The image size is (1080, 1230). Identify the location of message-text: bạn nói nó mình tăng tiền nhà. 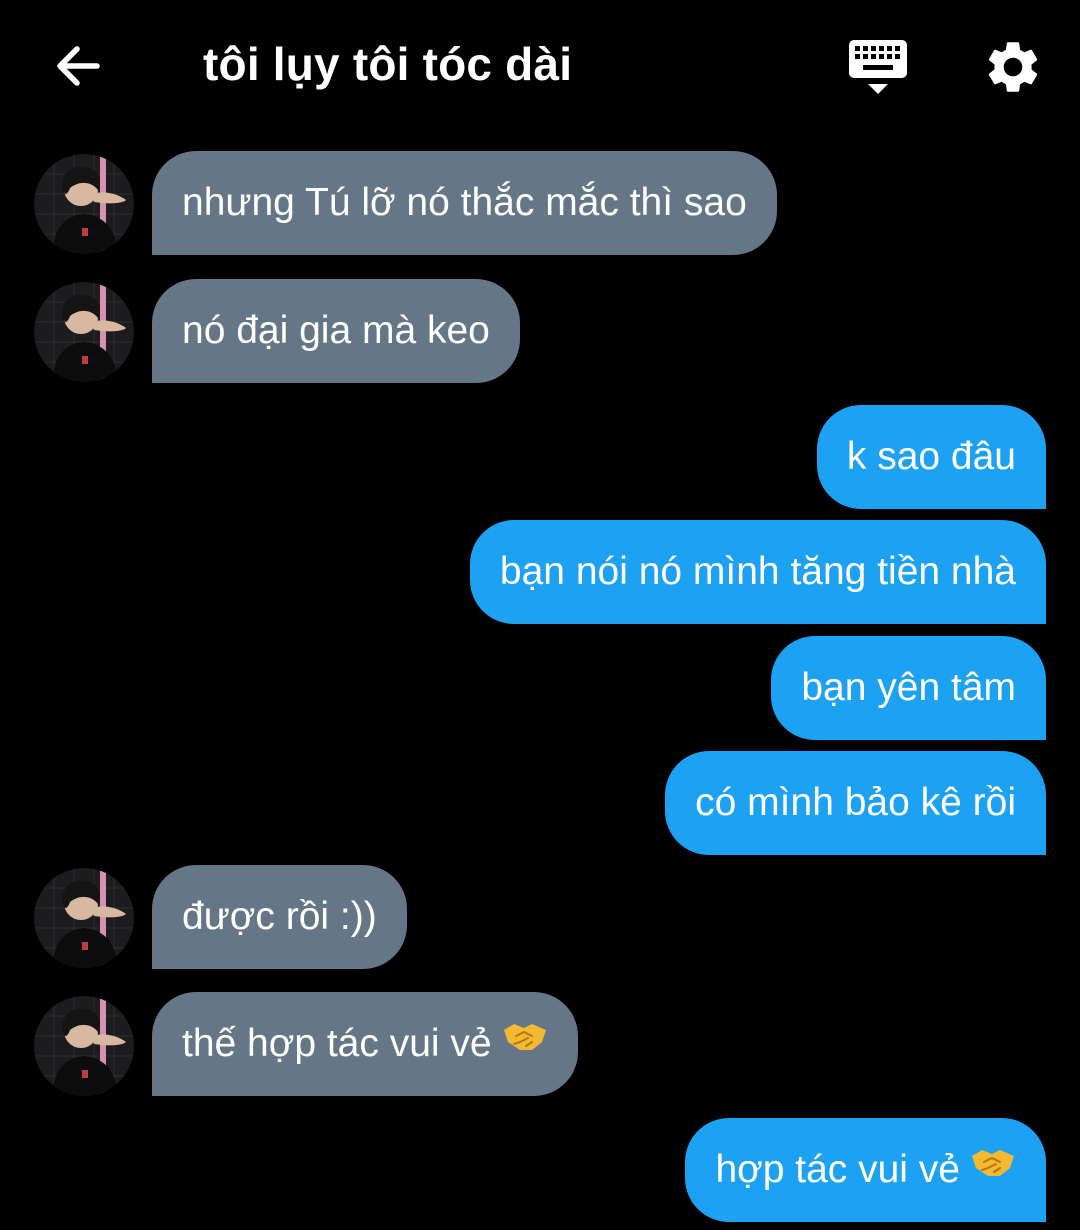
(757, 571).